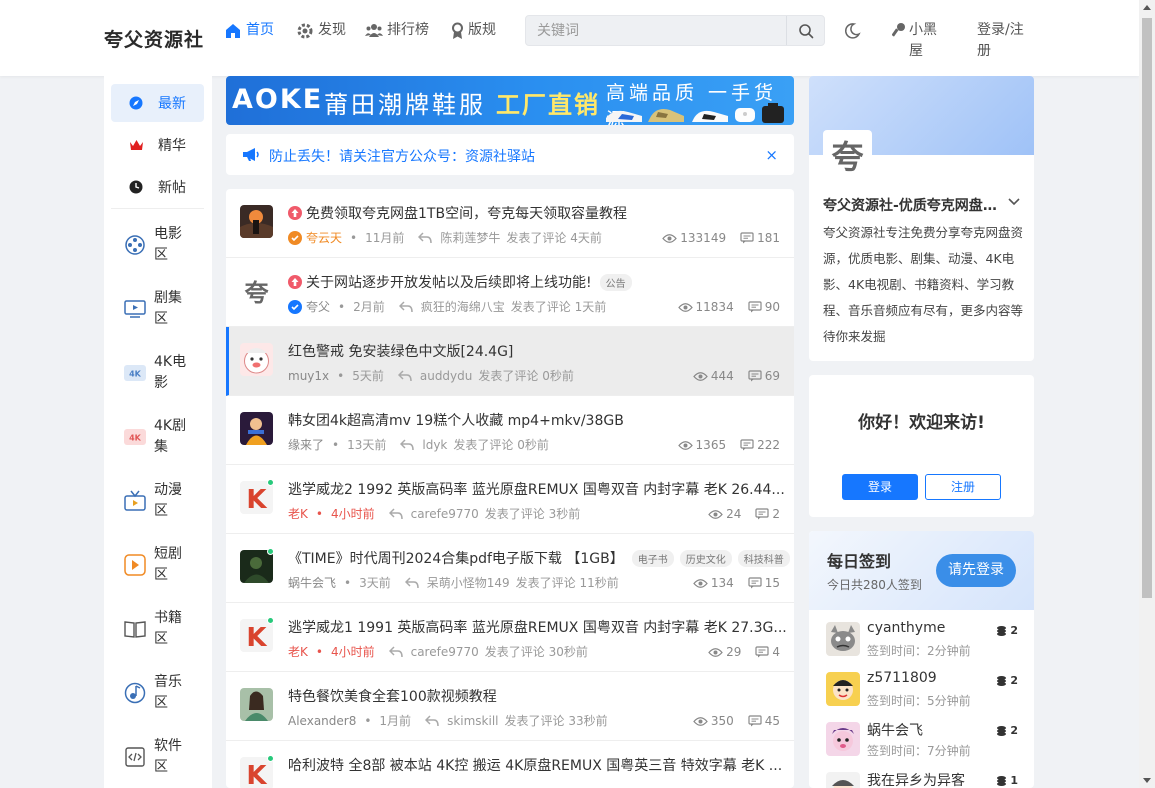  Describe the element at coordinates (963, 487) in the screenshot. I see `register-button: 注册` at that location.